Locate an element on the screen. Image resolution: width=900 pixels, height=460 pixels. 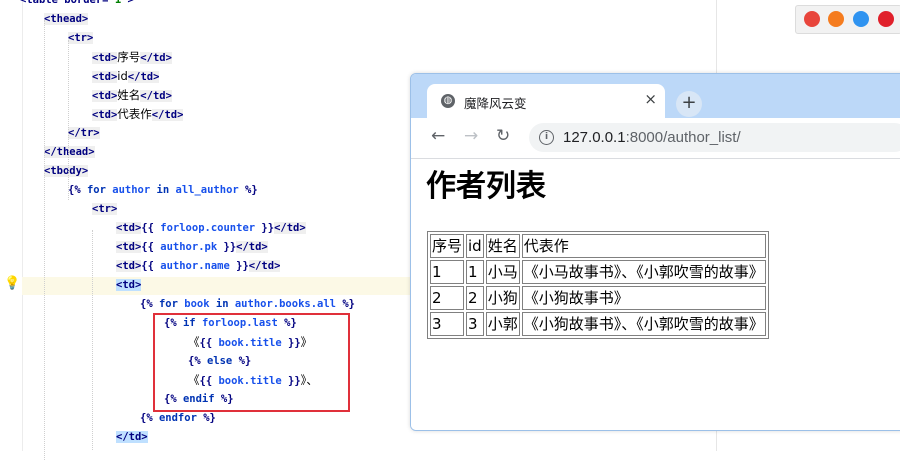
url-host: 127.0.0.1 is located at coordinates (594, 137).